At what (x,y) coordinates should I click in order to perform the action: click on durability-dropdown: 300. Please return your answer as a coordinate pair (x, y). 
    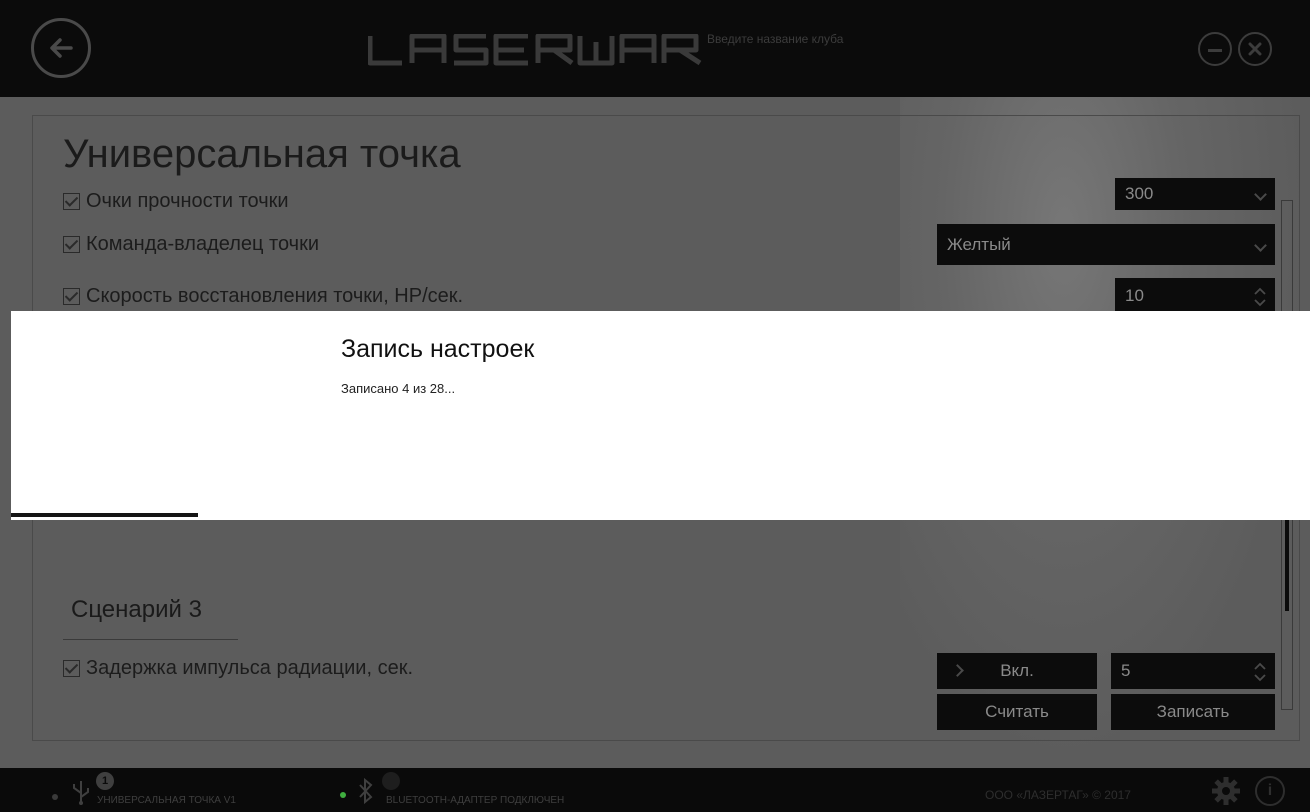
    Looking at the image, I should click on (1195, 194).